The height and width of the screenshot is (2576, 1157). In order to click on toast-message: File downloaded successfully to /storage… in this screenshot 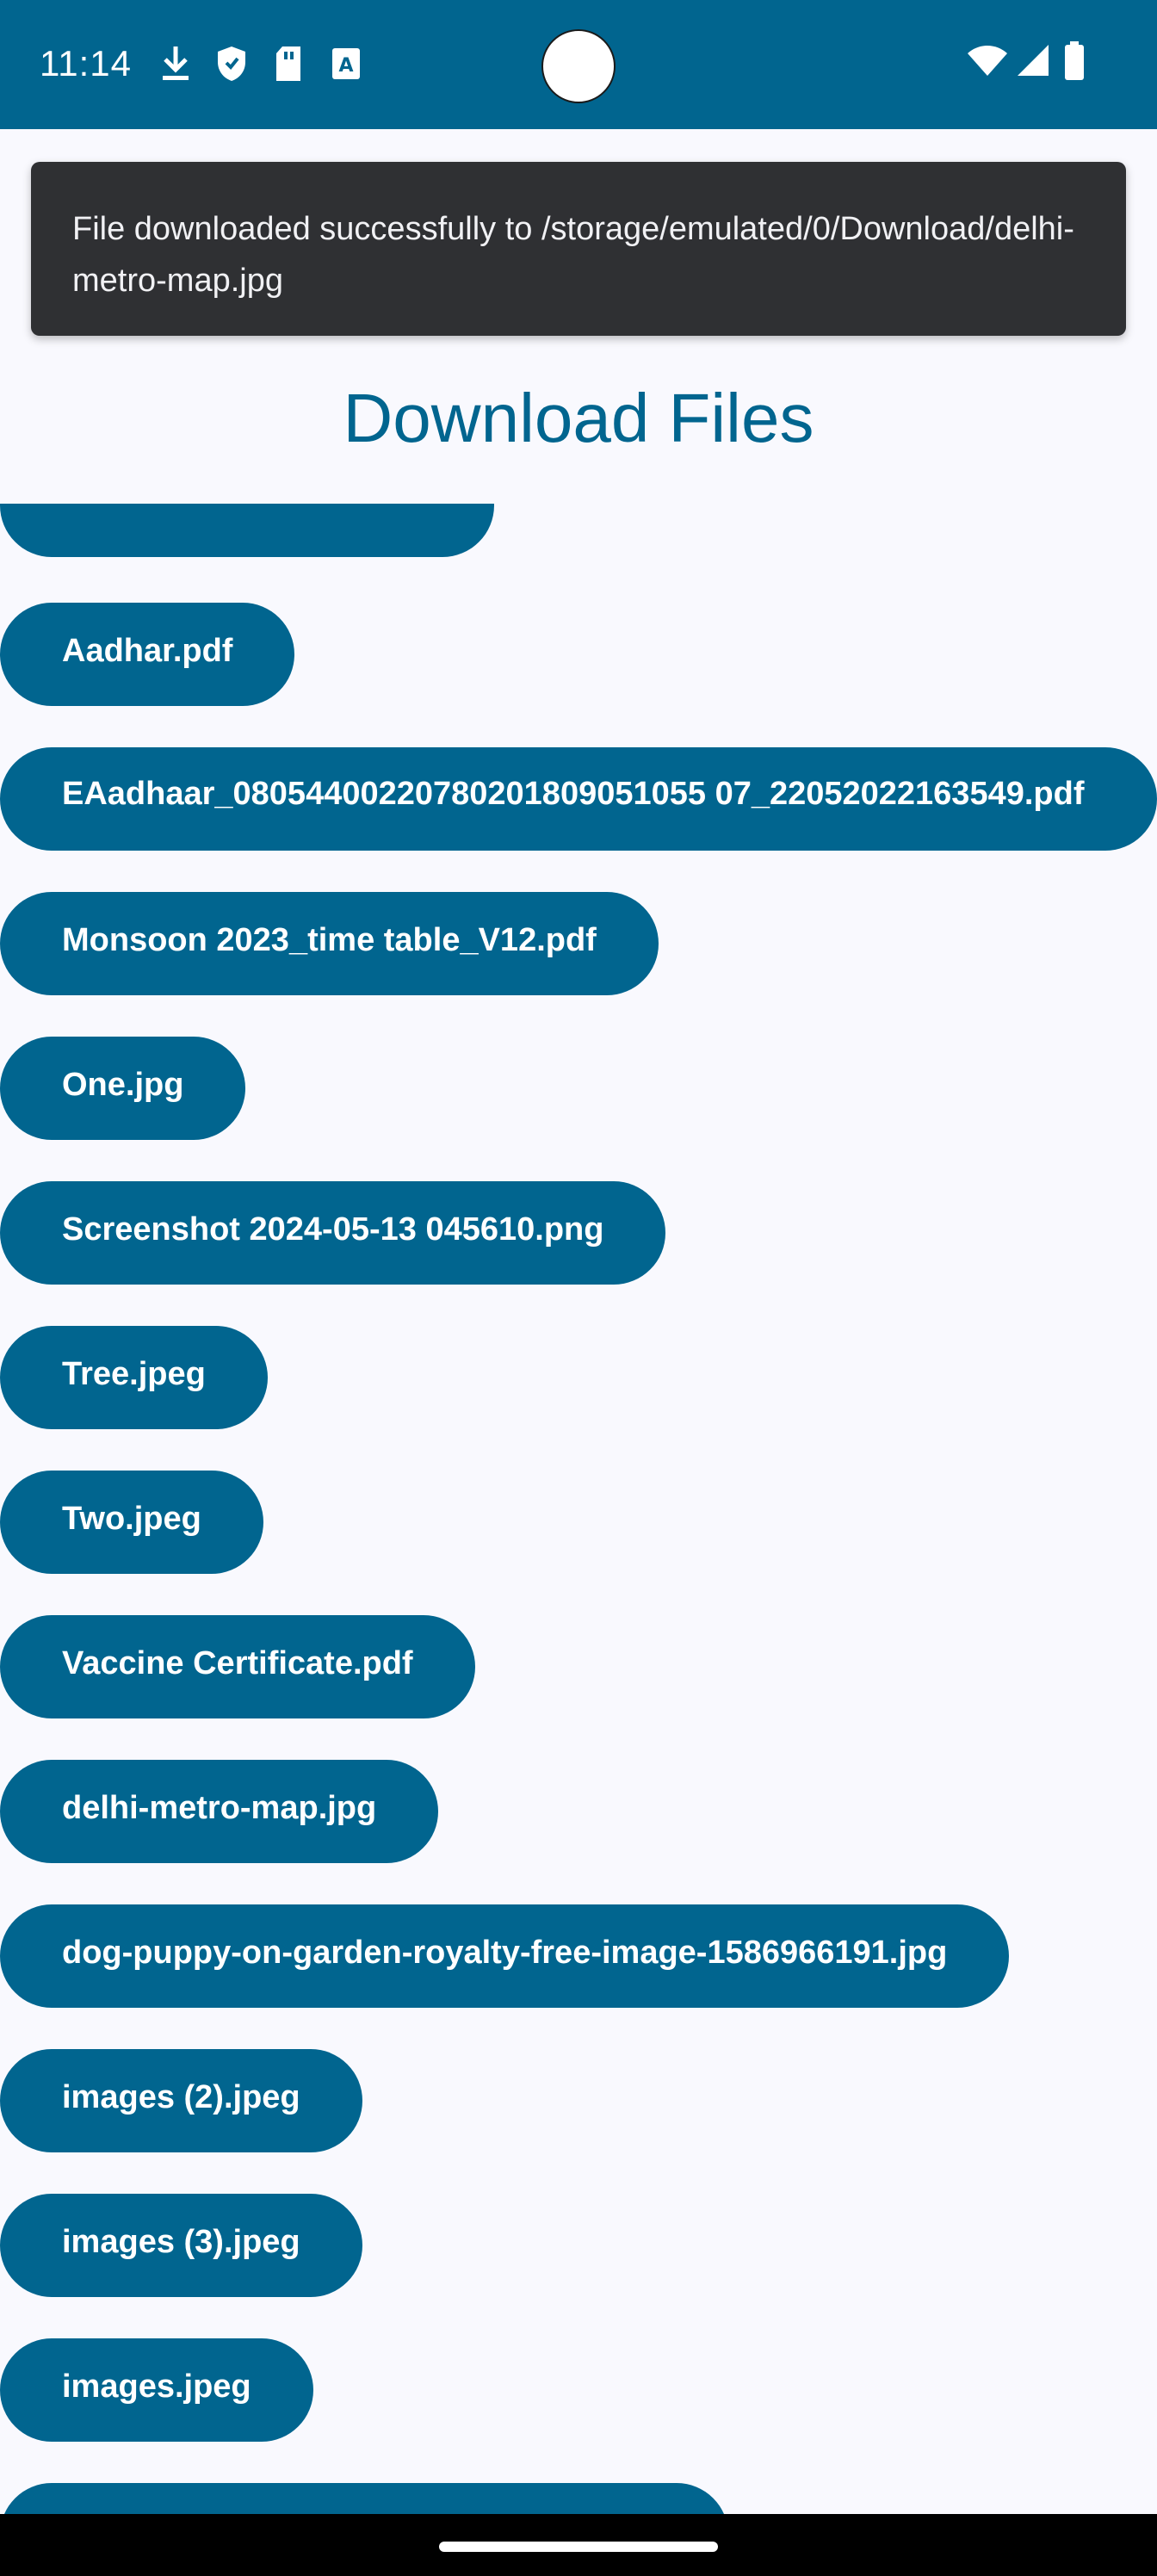, I will do `click(573, 255)`.